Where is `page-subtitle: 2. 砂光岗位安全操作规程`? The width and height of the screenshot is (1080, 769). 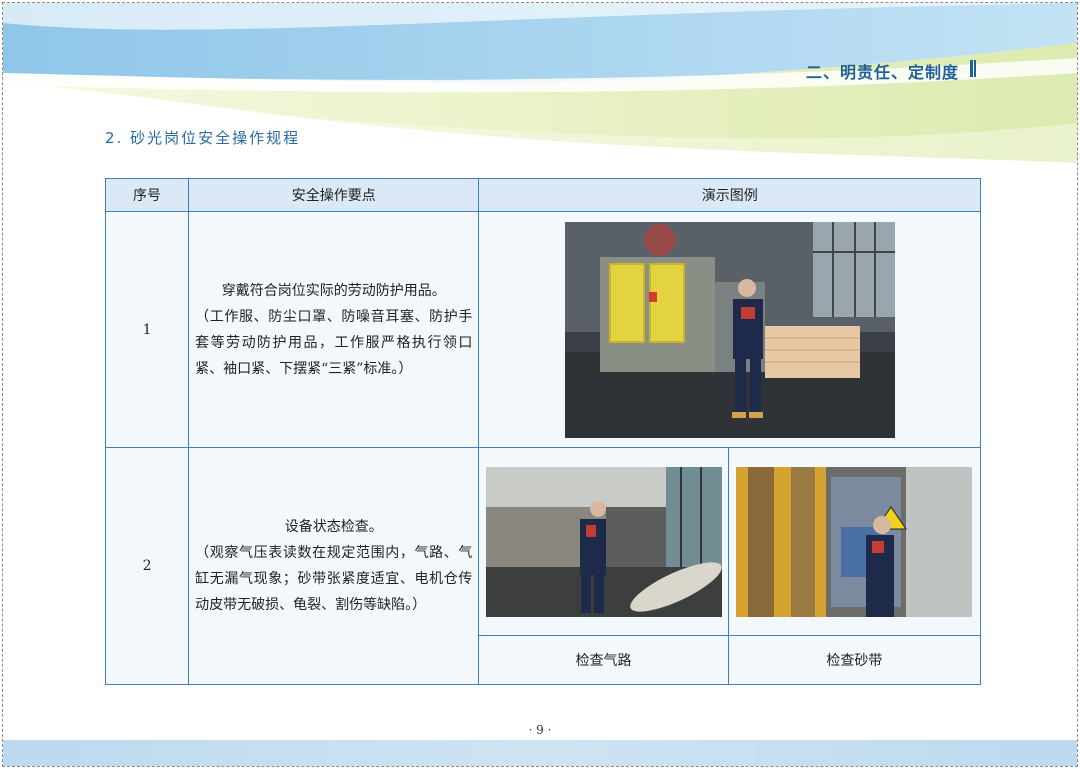
page-subtitle: 2. 砂光岗位安全操作规程 is located at coordinates (203, 138).